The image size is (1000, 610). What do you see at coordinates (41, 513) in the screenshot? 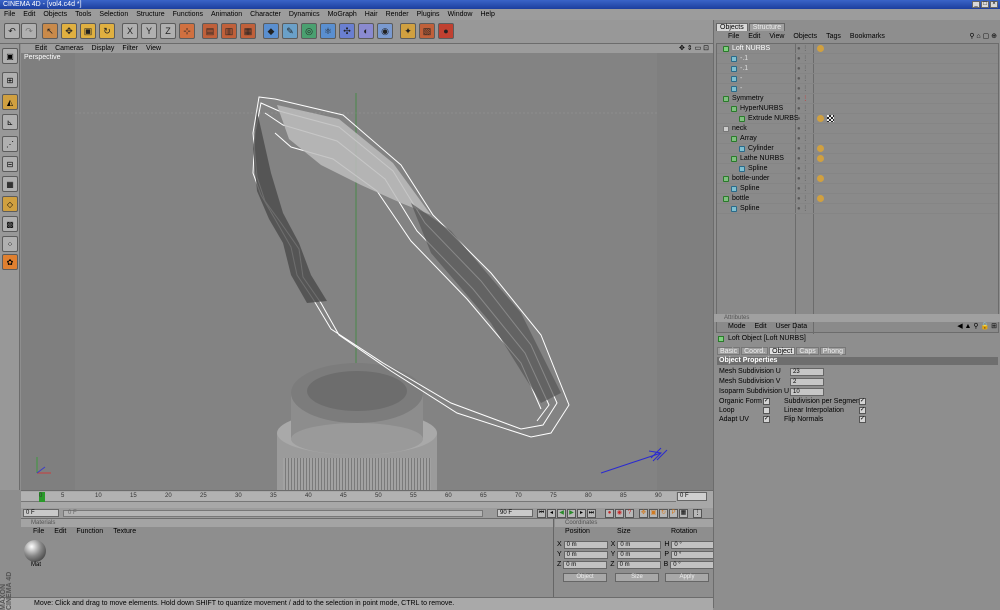
I see `start-frame-field: 0 F` at bounding box center [41, 513].